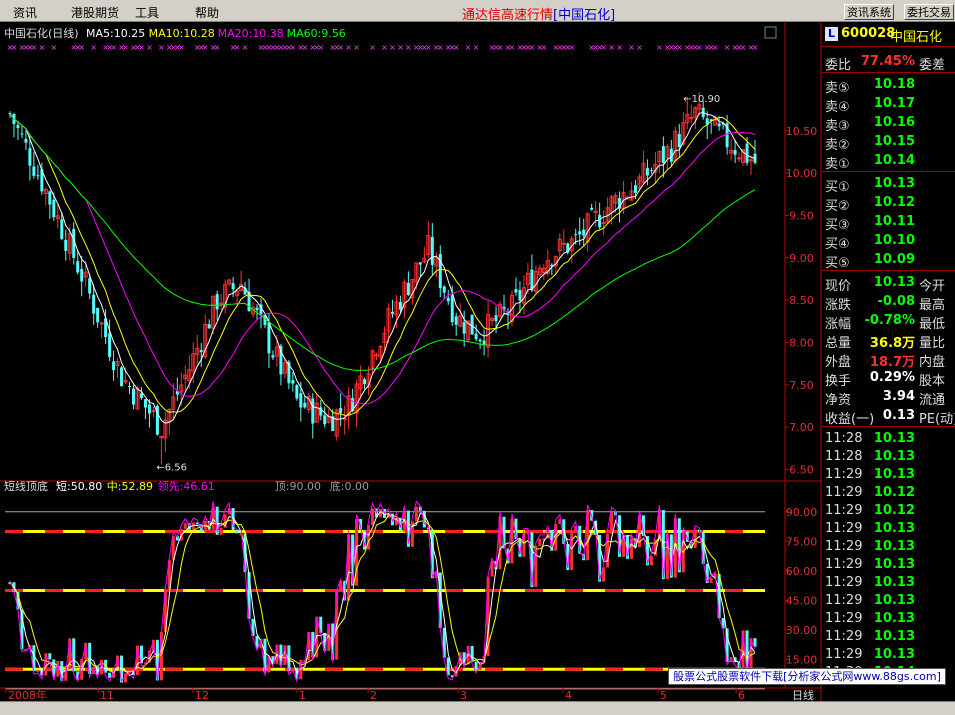  Describe the element at coordinates (802, 571) in the screenshot. I see `indicator-ytick-label: 60.00` at that location.